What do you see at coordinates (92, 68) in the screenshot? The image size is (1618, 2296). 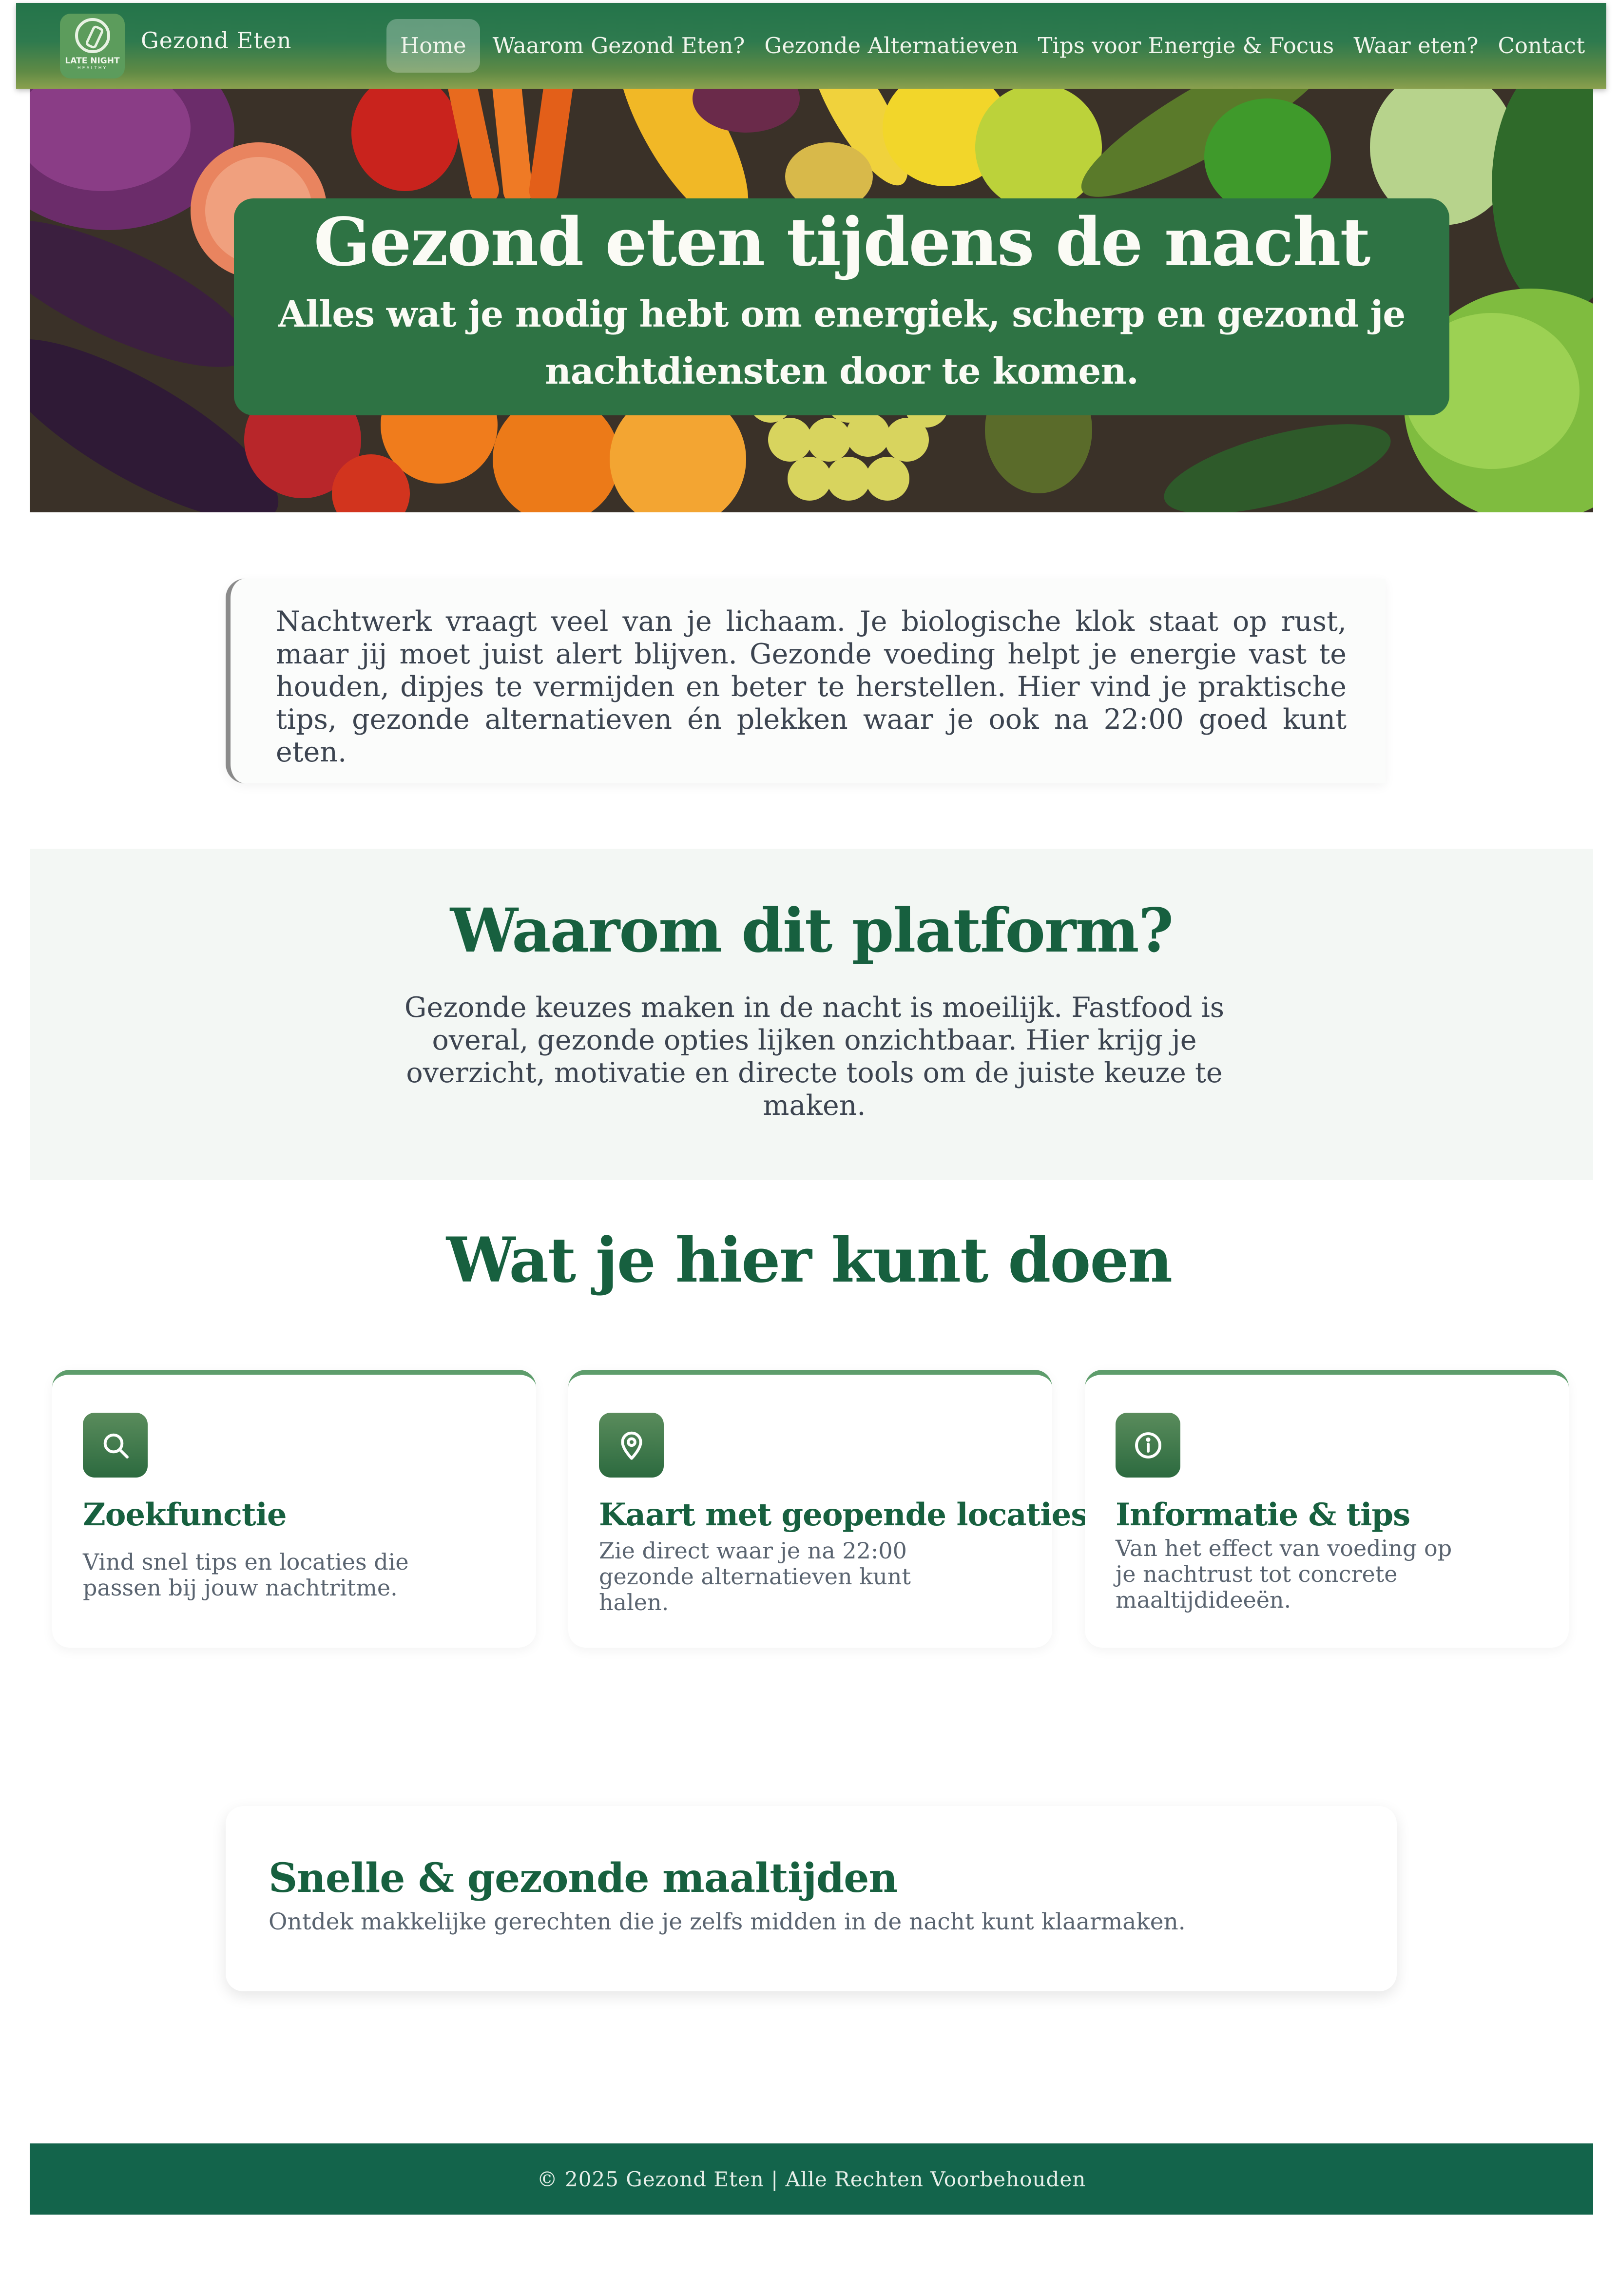 I see `logo-subtext: HEALTHY` at bounding box center [92, 68].